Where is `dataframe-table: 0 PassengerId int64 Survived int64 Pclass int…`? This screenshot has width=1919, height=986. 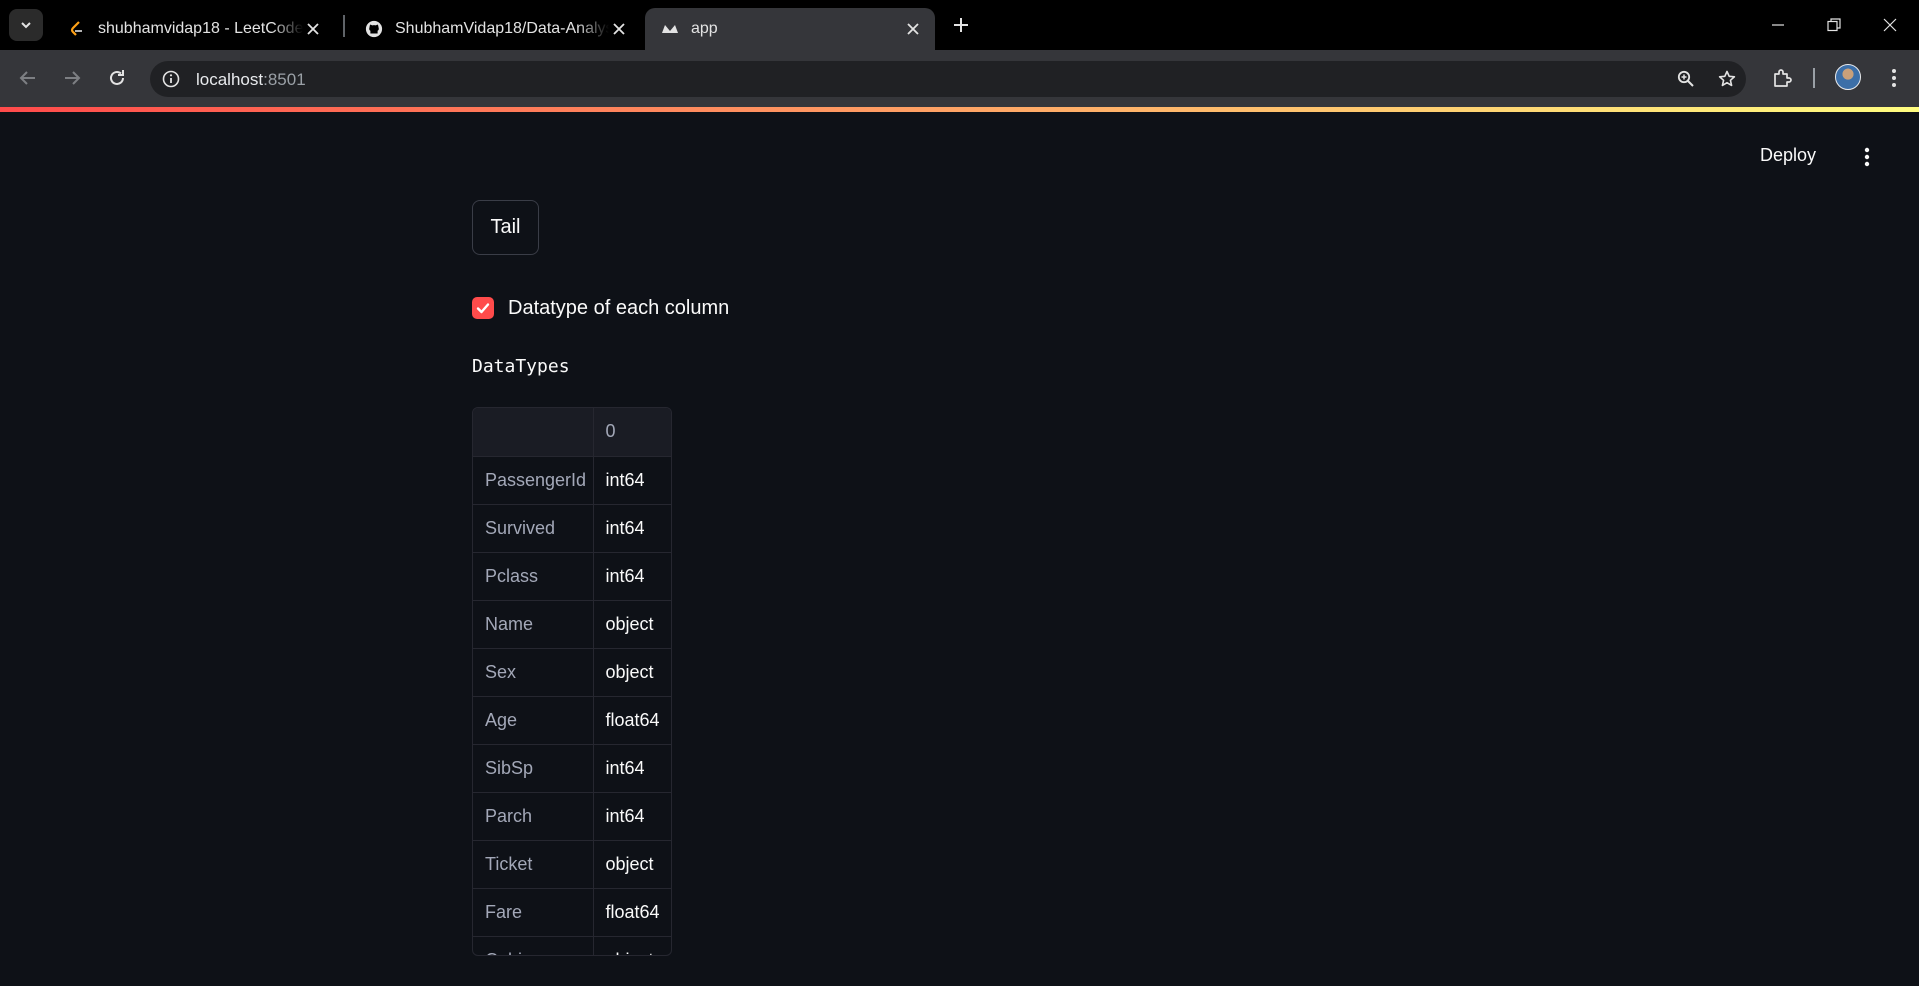
dataframe-table: 0 PassengerId int64 Survived int64 Pclass int… is located at coordinates (572, 681).